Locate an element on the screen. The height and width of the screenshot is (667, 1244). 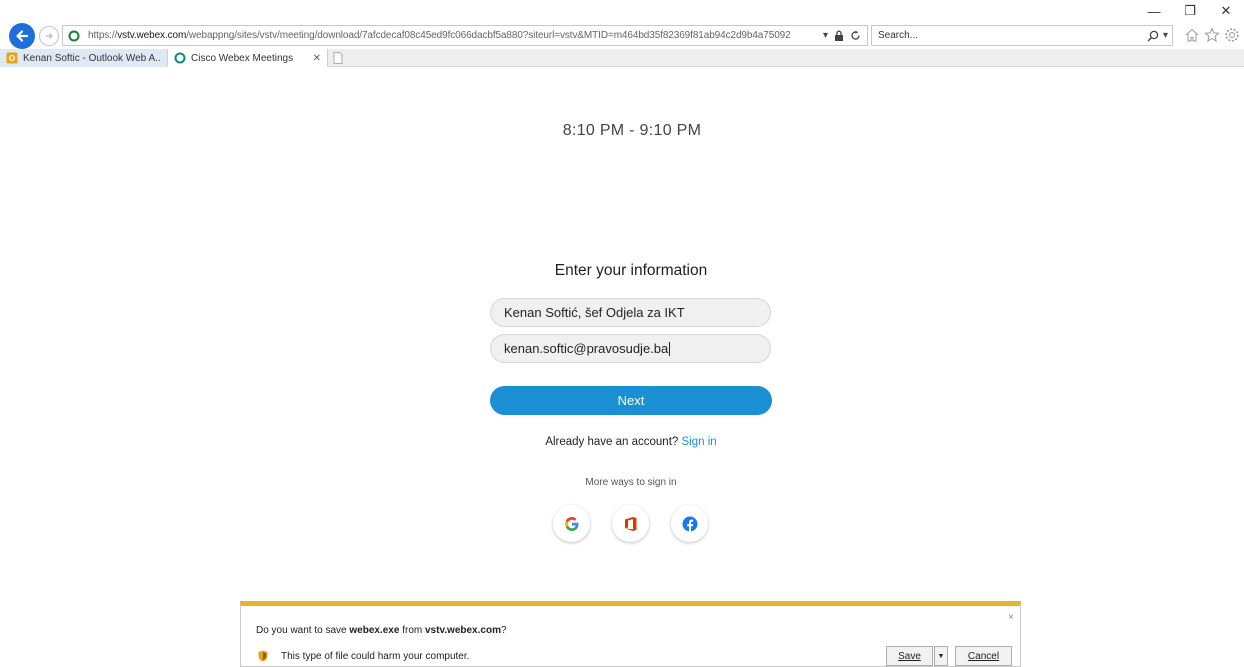
restore-button: ❐ is located at coordinates (1190, 11).